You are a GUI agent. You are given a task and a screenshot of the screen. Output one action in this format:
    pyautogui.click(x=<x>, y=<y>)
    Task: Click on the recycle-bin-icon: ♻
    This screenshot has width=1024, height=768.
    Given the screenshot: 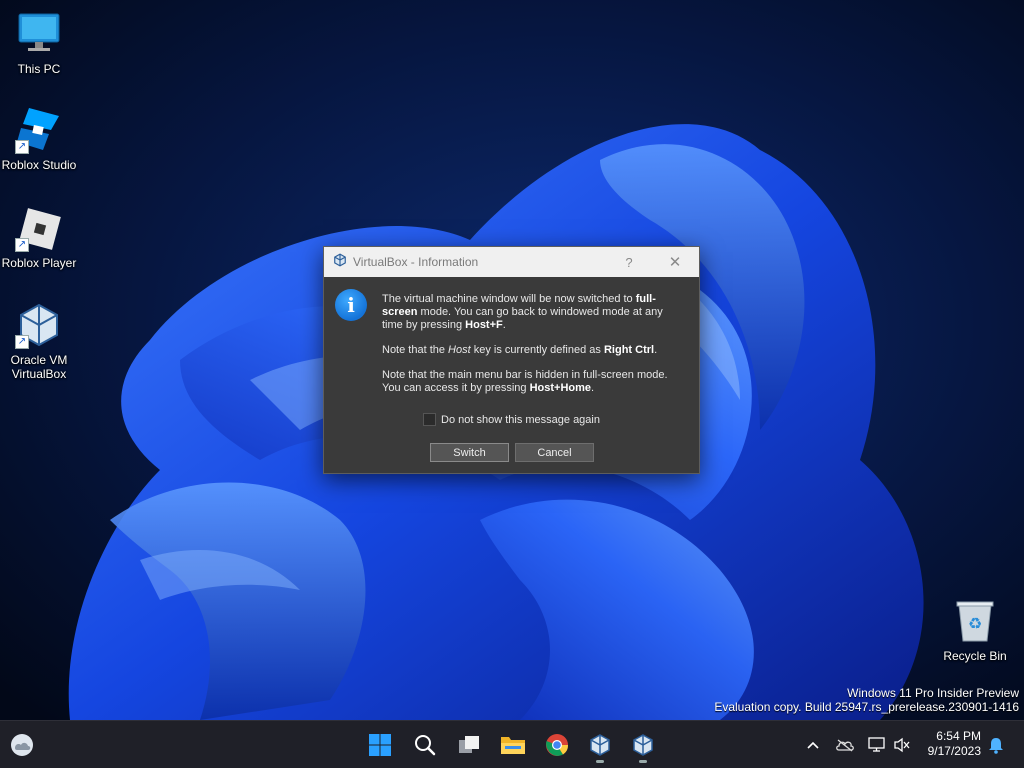 What is the action you would take?
    pyautogui.click(x=975, y=621)
    